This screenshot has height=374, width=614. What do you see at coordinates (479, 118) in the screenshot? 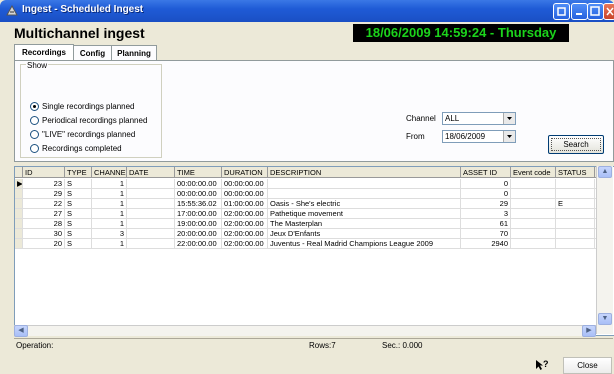
I see `channel-select: ALL` at bounding box center [479, 118].